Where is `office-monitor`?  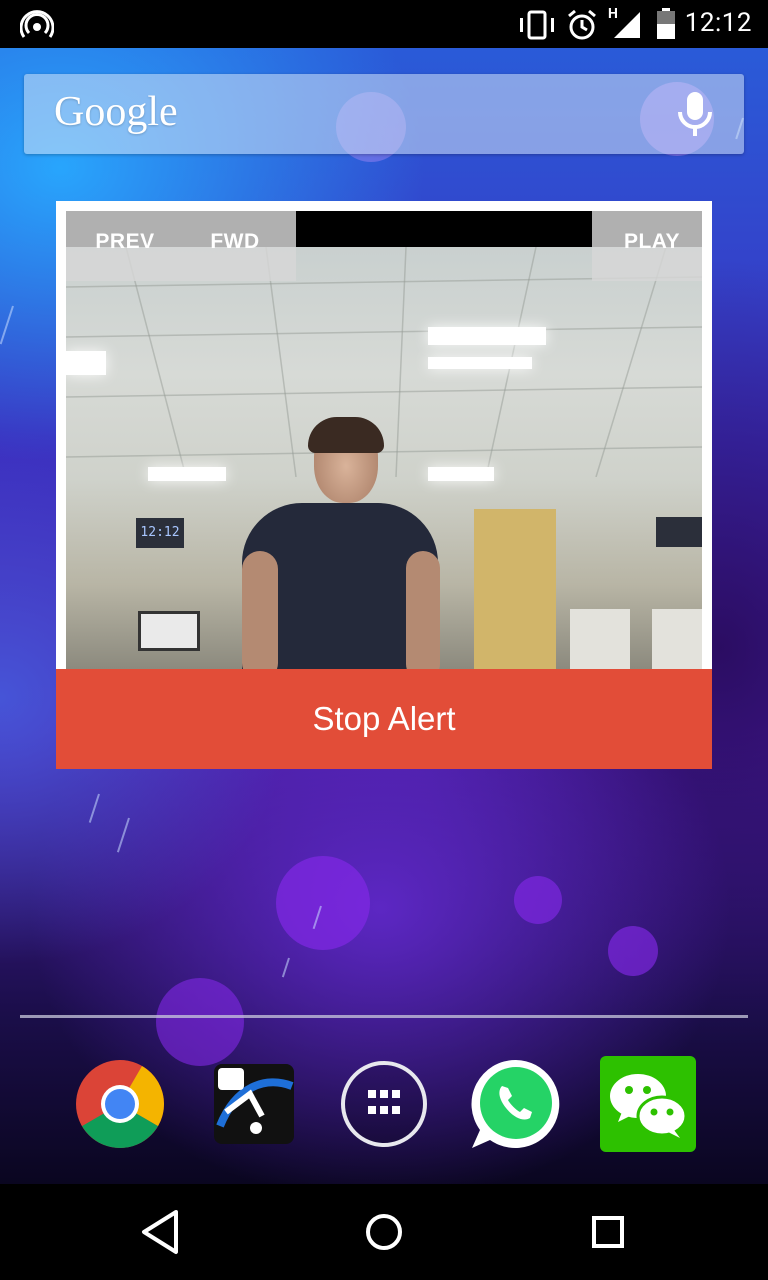 office-monitor is located at coordinates (169, 631).